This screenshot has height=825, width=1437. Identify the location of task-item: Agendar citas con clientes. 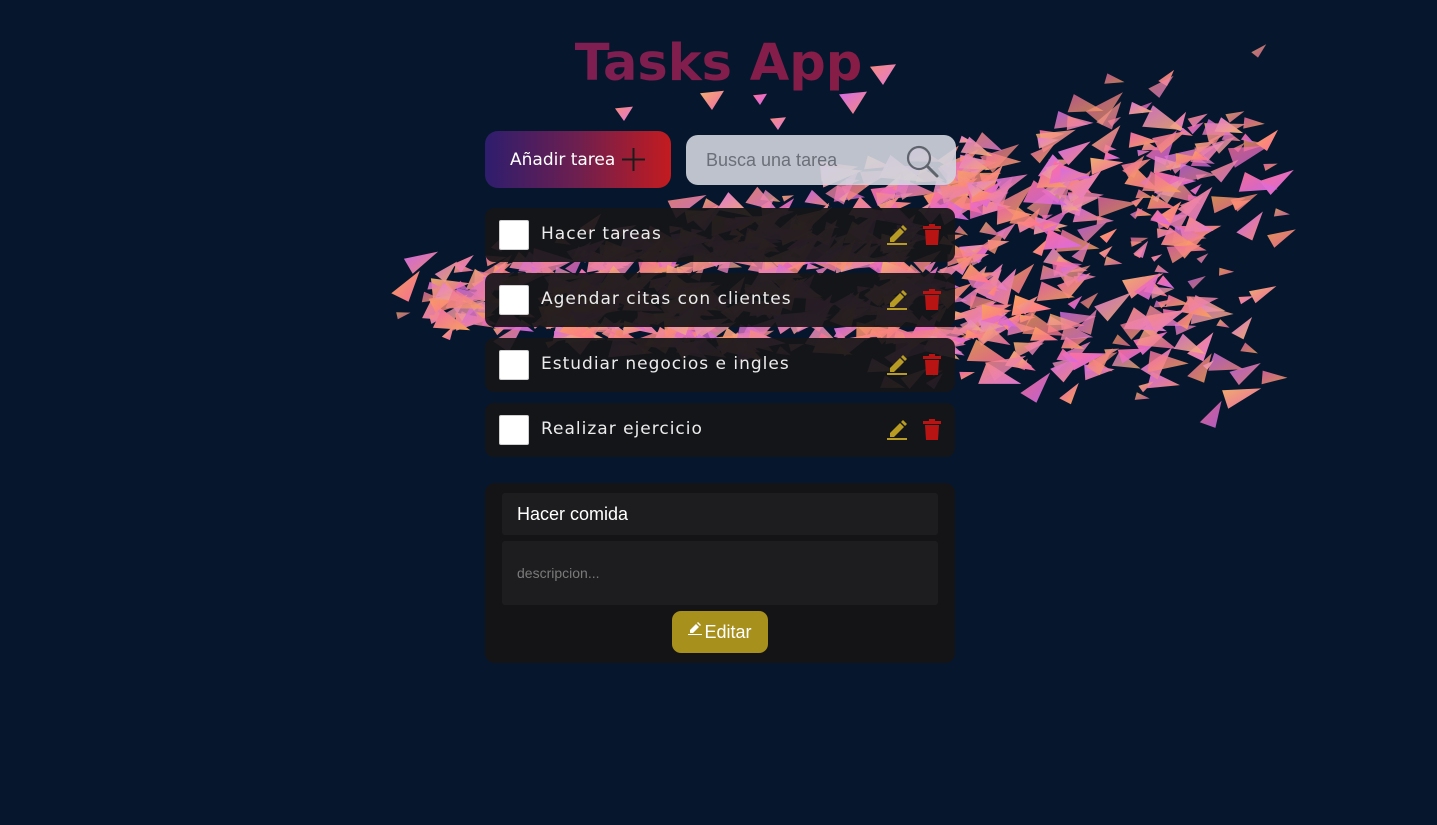
(720, 300).